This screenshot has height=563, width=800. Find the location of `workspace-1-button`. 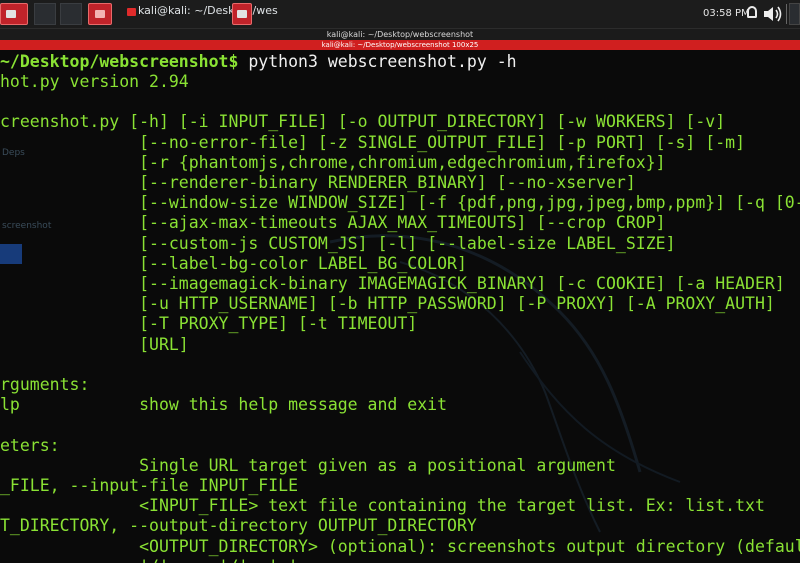

workspace-1-button is located at coordinates (45, 14).